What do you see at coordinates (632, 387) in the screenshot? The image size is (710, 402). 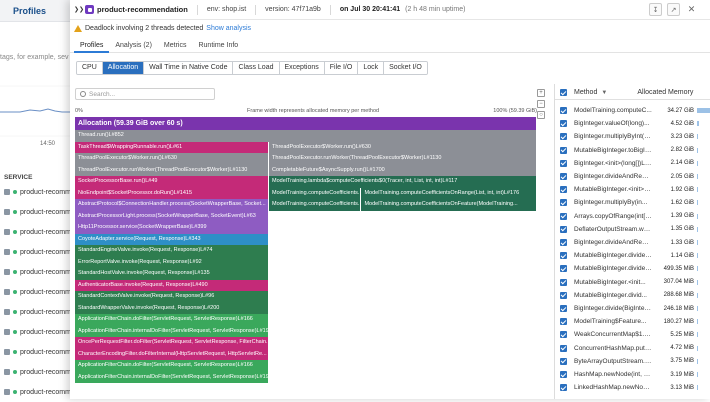 I see `method-row: LinkedHashMap.newNode(... 3.13 MiB` at bounding box center [632, 387].